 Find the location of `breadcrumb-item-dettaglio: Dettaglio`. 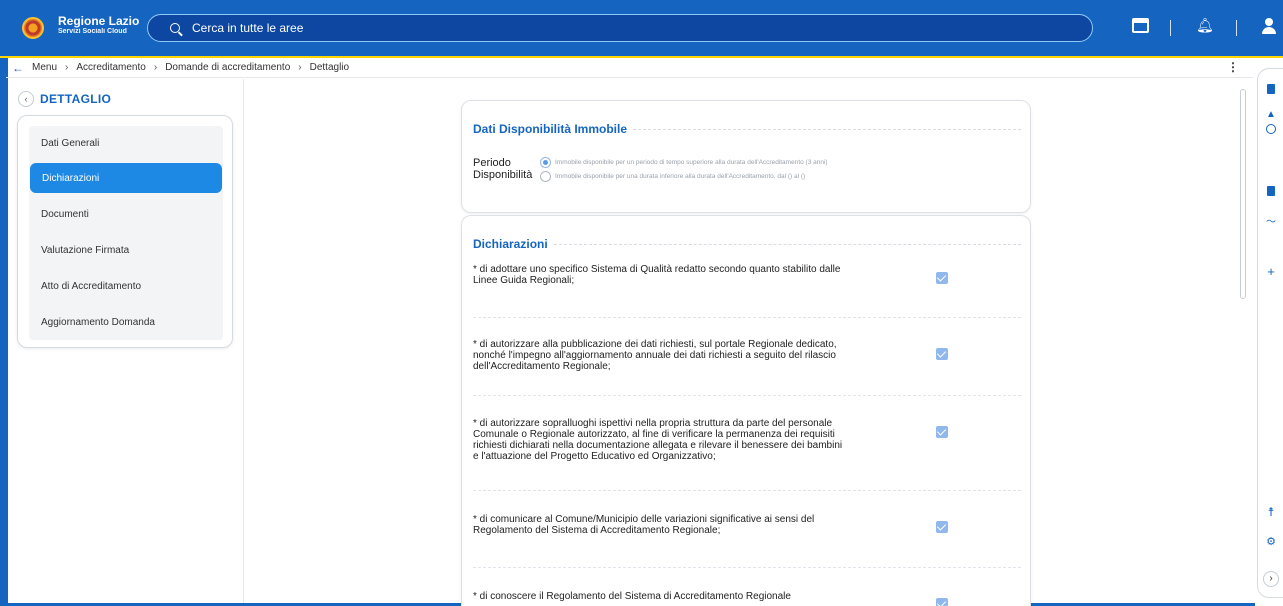

breadcrumb-item-dettaglio: Dettaglio is located at coordinates (329, 67).